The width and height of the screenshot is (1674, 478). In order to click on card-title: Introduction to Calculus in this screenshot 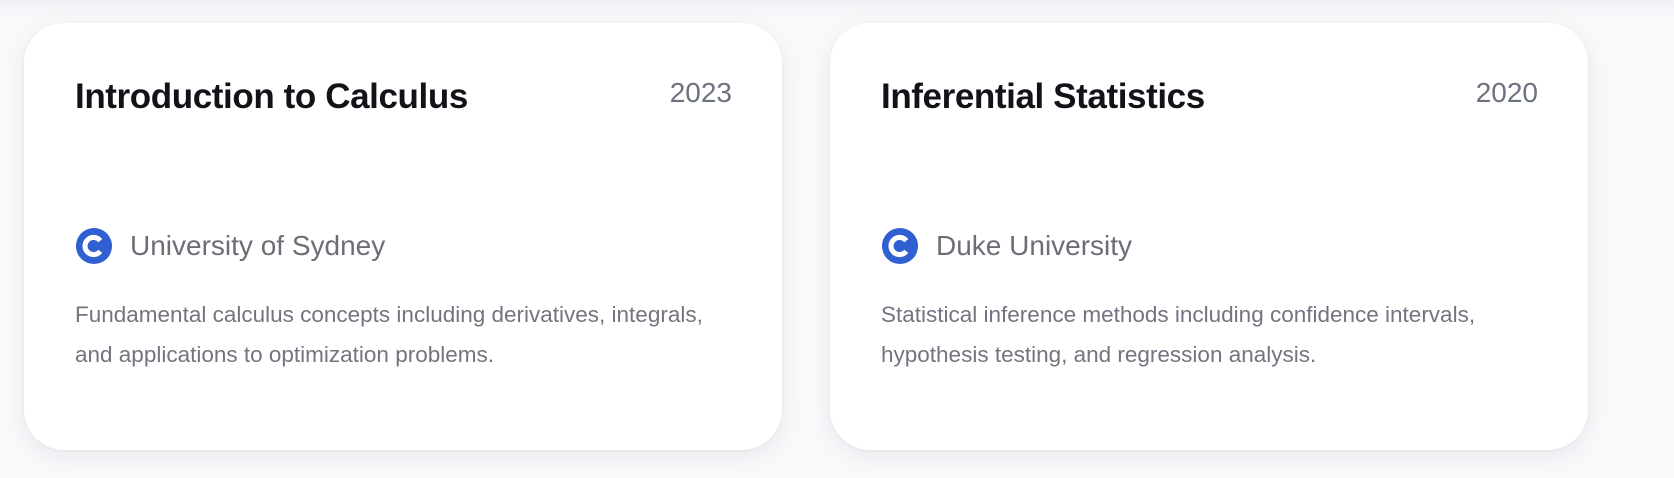, I will do `click(271, 96)`.